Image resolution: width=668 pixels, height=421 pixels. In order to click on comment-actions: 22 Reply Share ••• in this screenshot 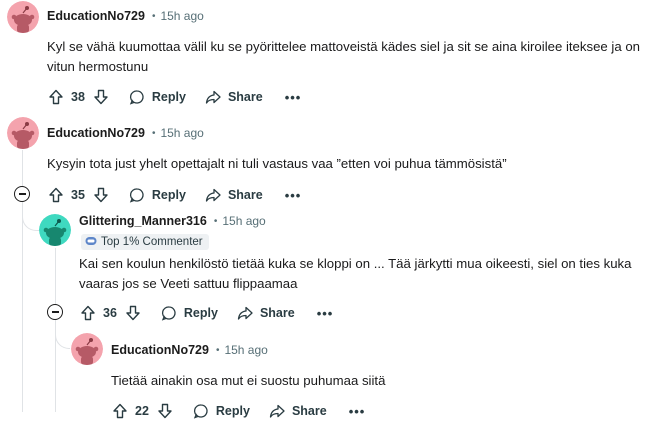, I will do `click(238, 411)`.